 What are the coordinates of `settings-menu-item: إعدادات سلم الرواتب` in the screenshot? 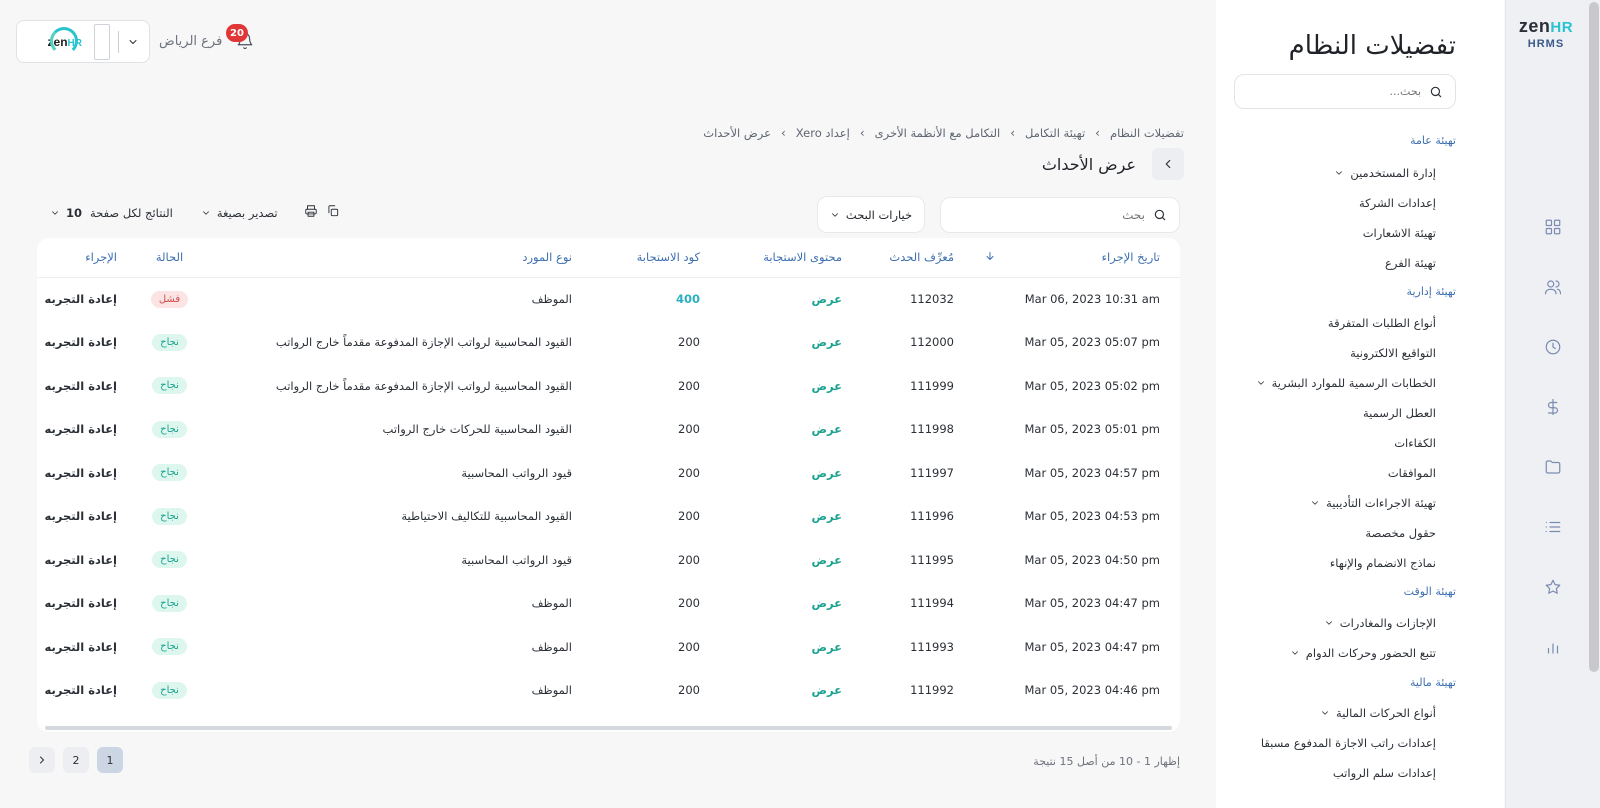 It's located at (1384, 773).